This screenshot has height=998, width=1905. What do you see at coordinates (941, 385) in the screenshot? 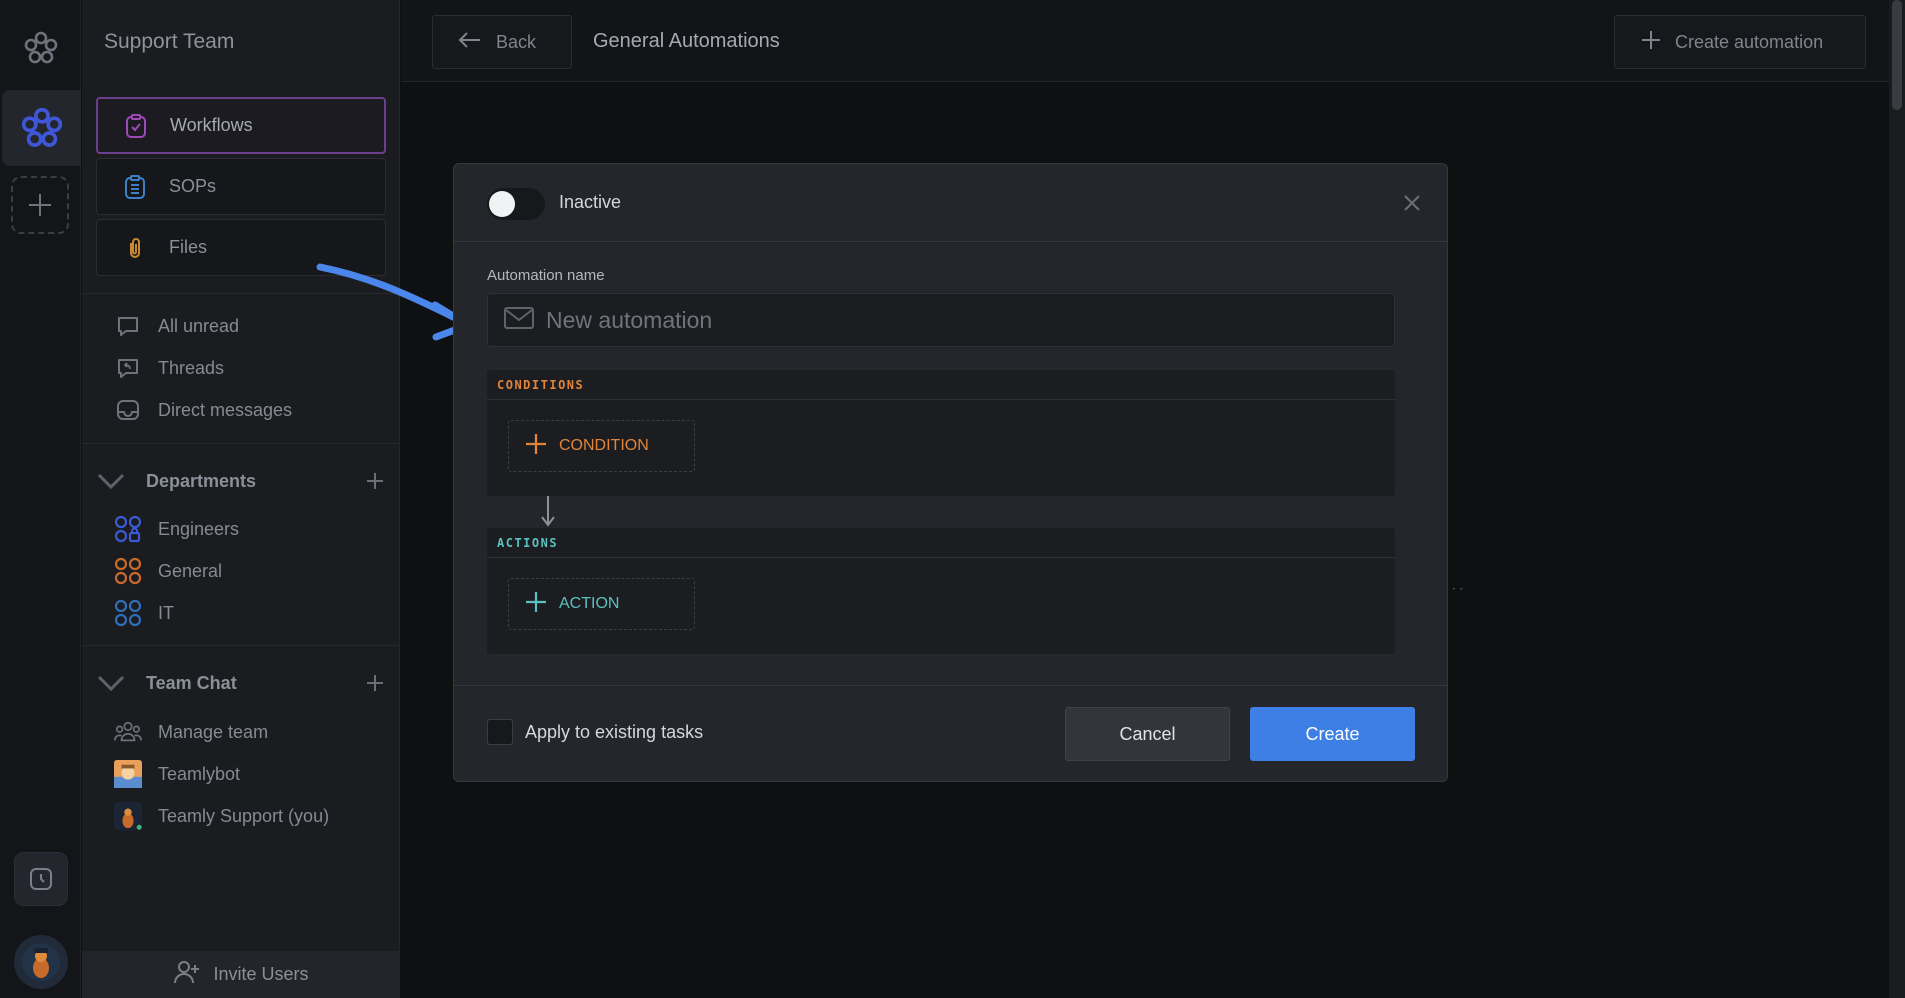
I see `conditions-title: CONDITIONS` at bounding box center [941, 385].